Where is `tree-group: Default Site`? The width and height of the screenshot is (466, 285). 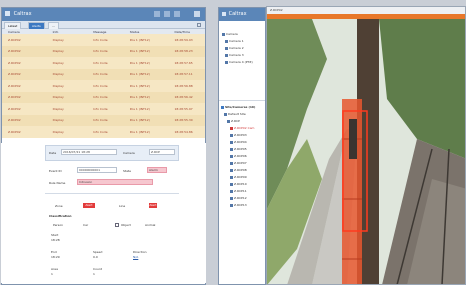 tree-group: Default Site is located at coordinates (235, 114).